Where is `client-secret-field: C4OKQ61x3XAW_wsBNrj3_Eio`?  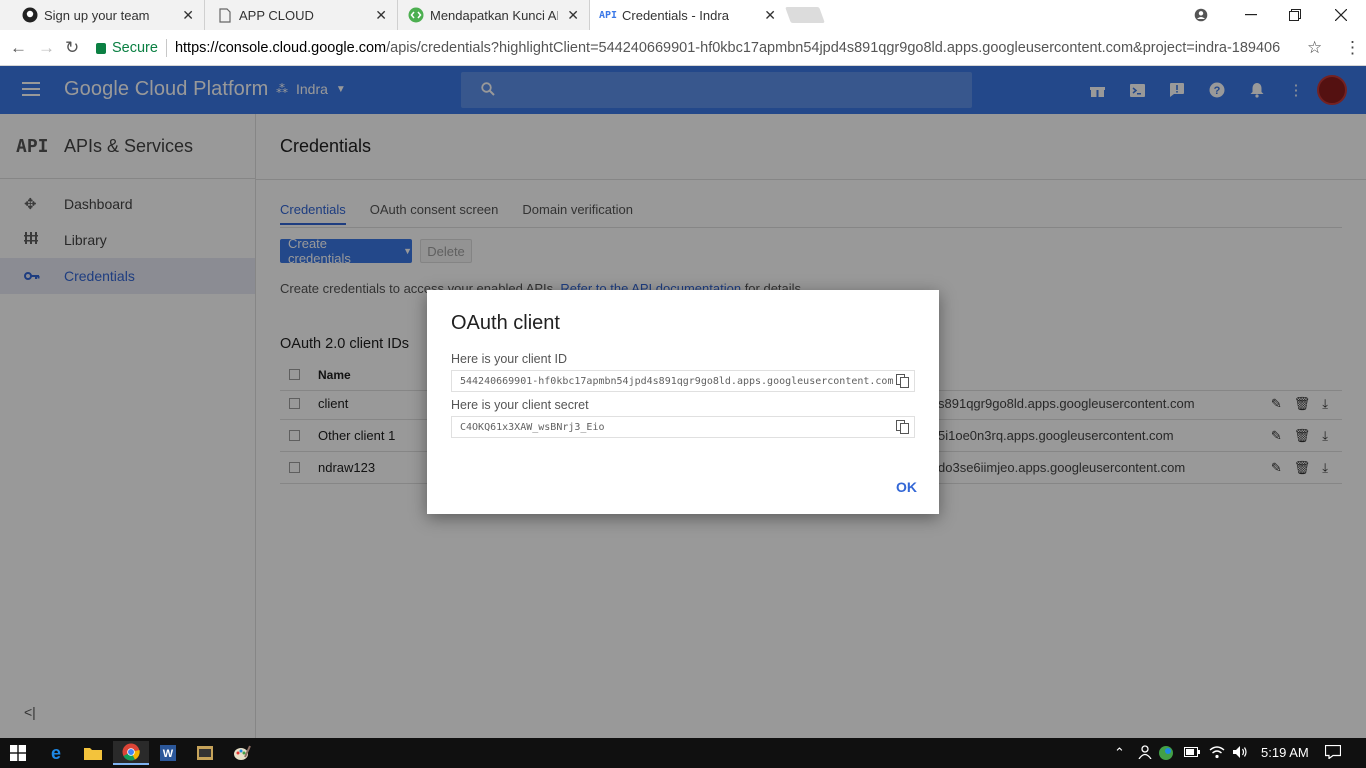
client-secret-field: C4OKQ61x3XAW_wsBNrj3_Eio is located at coordinates (683, 427).